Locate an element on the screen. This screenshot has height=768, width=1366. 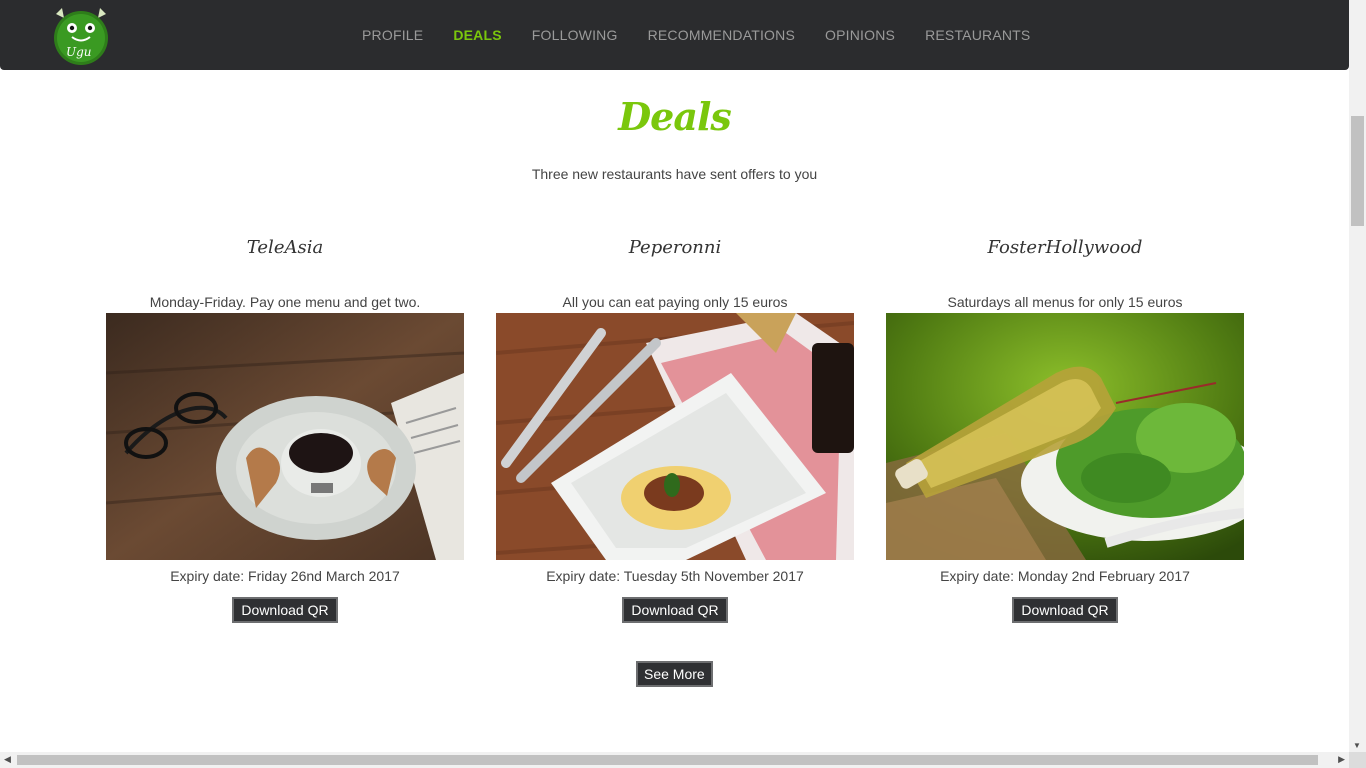
pasta-plate-photo is located at coordinates (675, 436).